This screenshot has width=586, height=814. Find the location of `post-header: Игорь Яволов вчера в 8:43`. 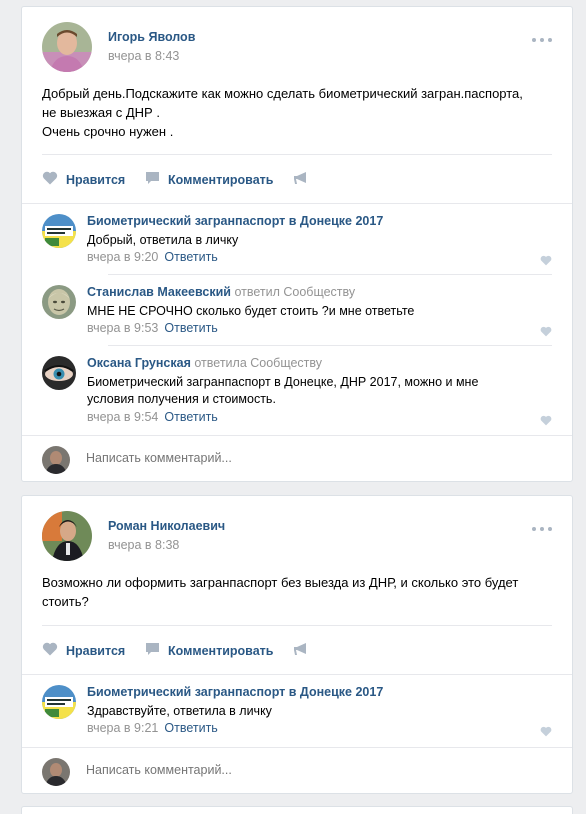

post-header: Игорь Яволов вчера в 8:43 is located at coordinates (297, 42).